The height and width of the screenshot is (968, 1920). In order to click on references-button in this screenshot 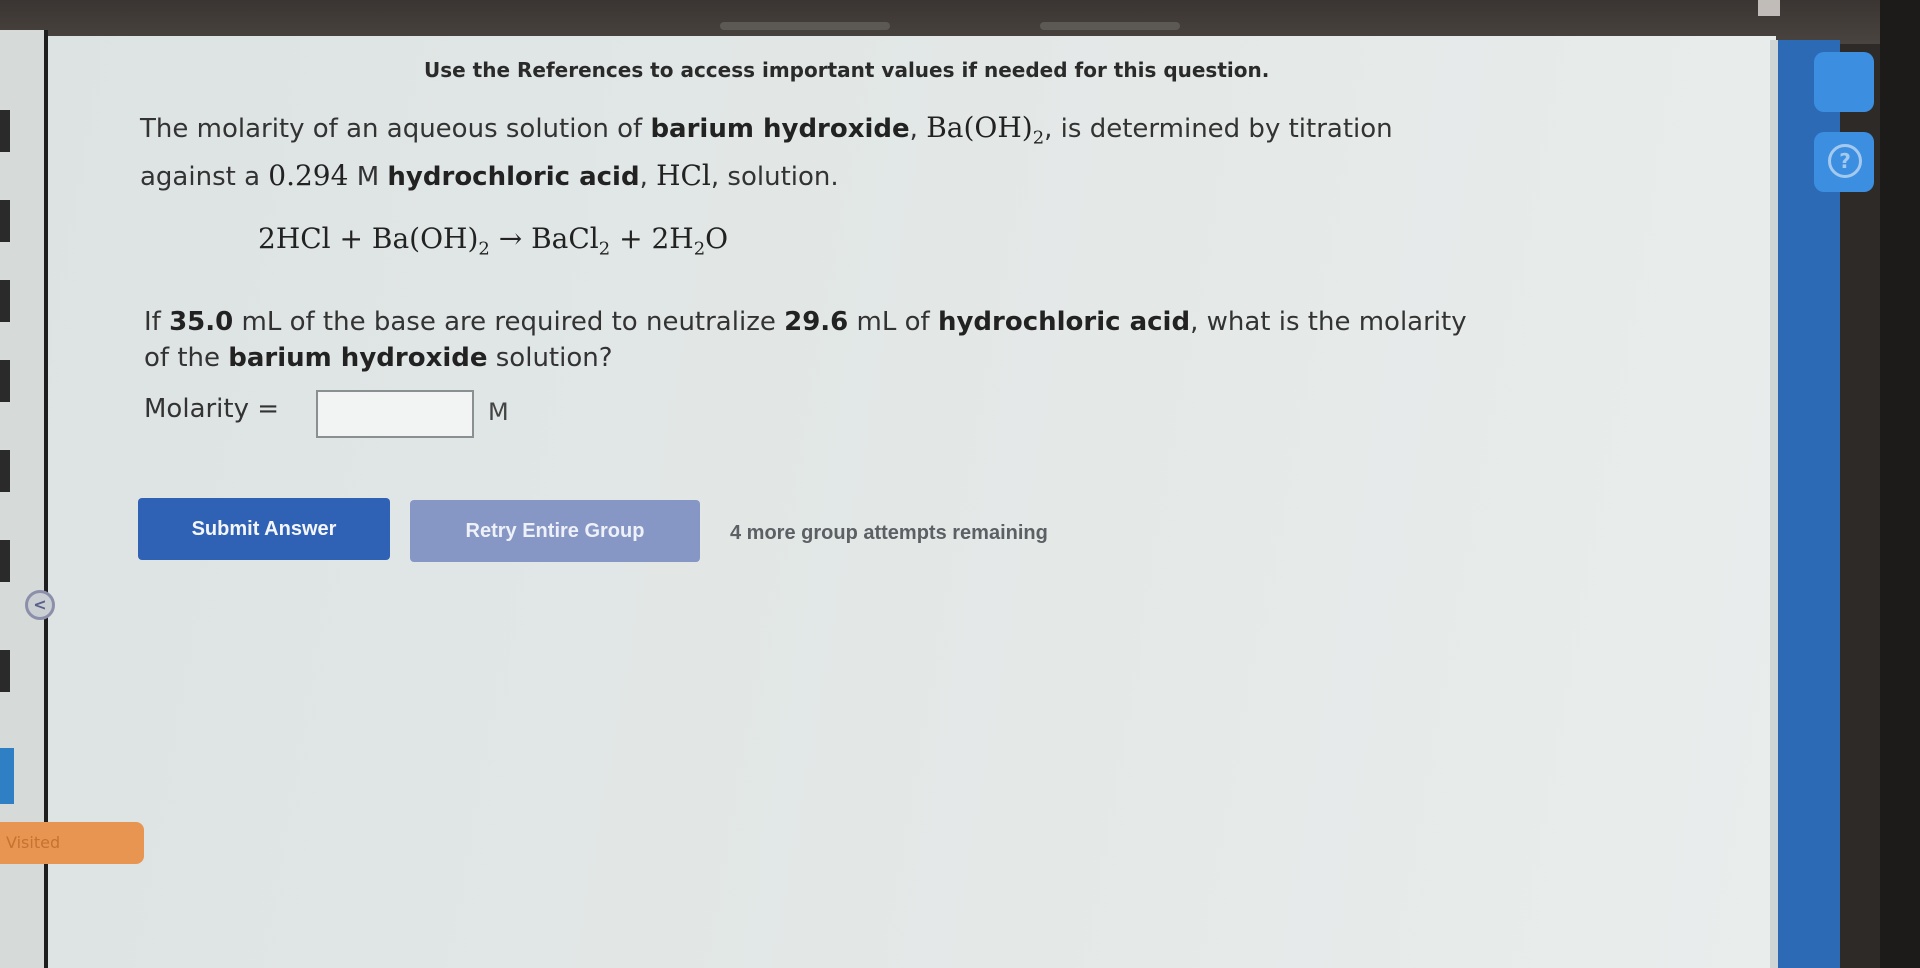, I will do `click(1844, 82)`.